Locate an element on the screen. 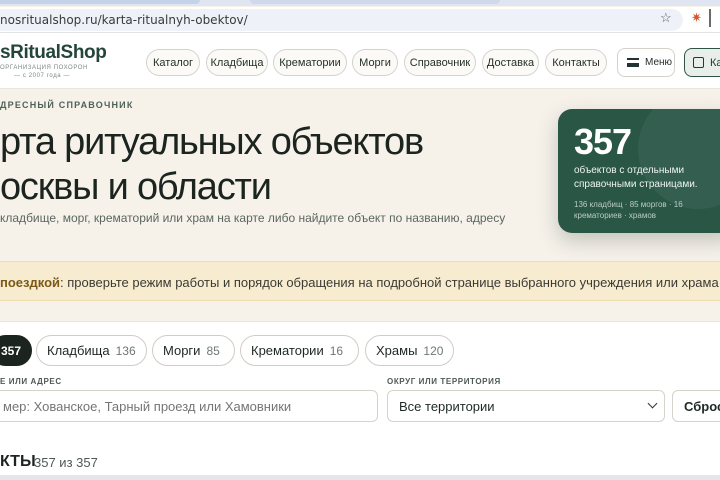  nav-delivery: Доставка is located at coordinates (510, 62).